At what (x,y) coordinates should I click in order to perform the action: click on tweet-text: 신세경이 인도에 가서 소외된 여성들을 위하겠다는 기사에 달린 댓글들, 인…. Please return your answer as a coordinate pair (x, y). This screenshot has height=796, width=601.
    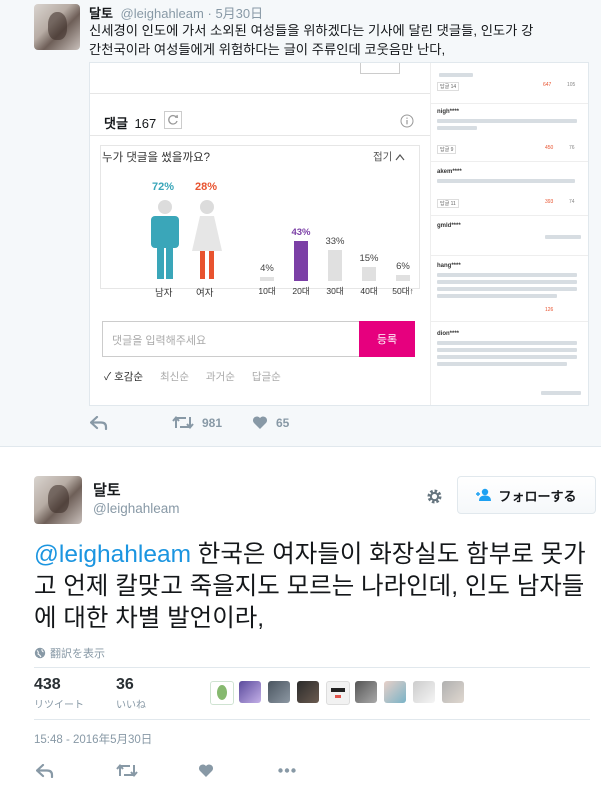
    Looking at the image, I should click on (311, 40).